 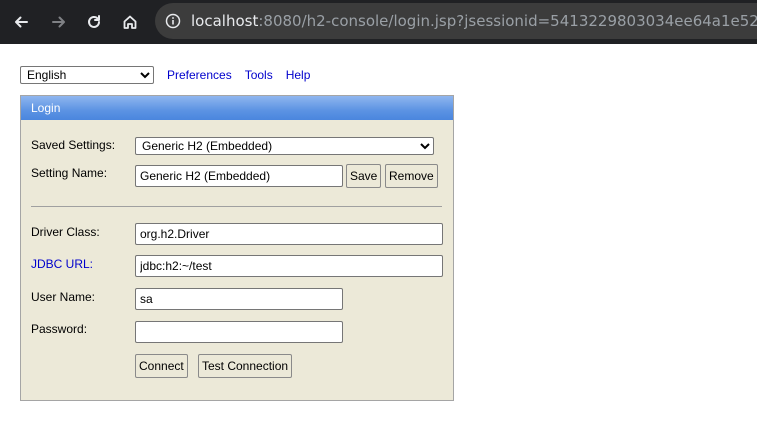 I want to click on site-info-icon, so click(x=173, y=21).